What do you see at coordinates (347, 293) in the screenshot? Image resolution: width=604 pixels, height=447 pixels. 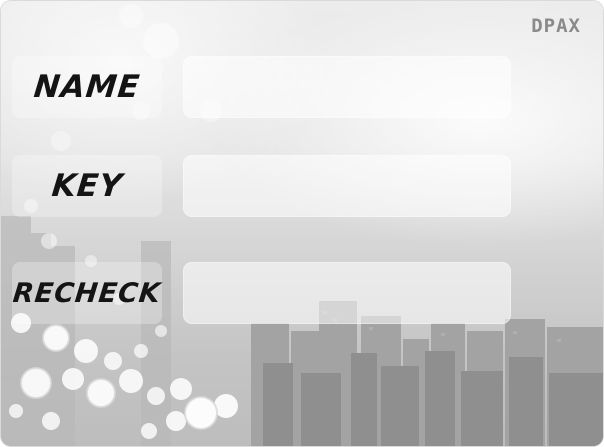 I see `recheck-input` at bounding box center [347, 293].